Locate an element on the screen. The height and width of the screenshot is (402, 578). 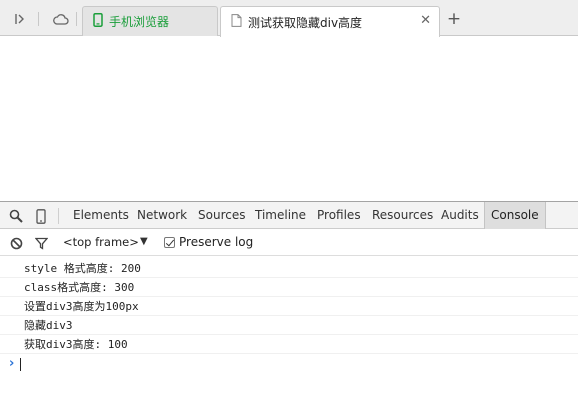
tab-sources: Sources is located at coordinates (221, 215).